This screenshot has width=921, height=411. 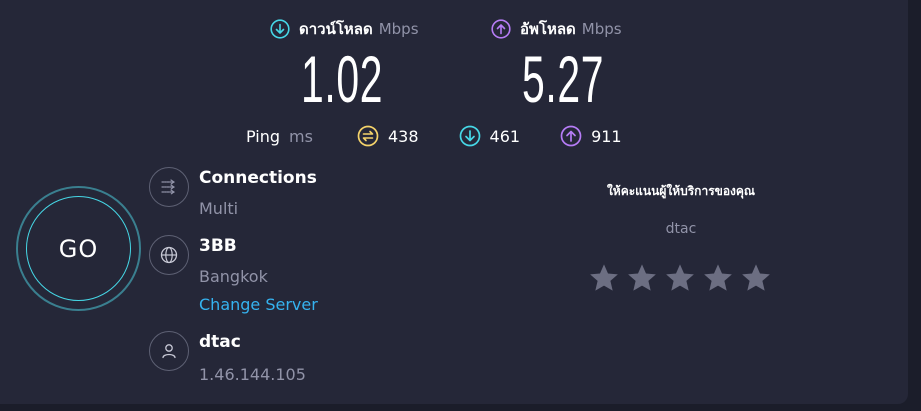 I want to click on server-location: Bangkok, so click(x=233, y=276).